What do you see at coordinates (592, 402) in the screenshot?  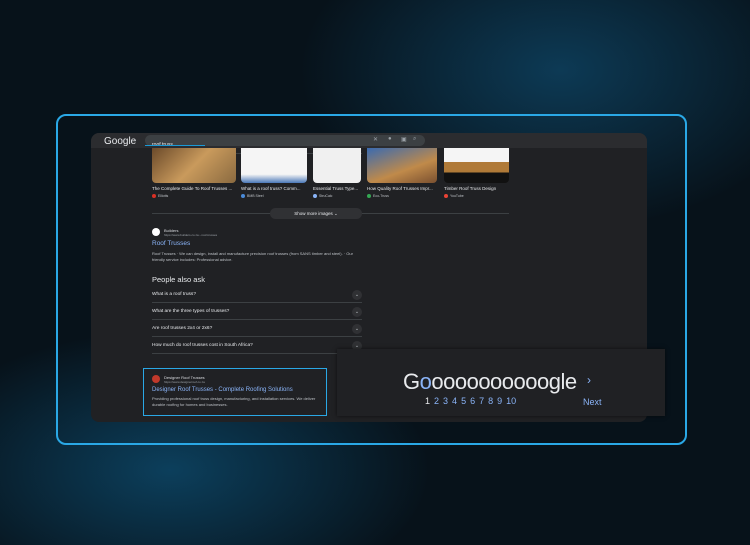 I see `next-page-link: Next` at bounding box center [592, 402].